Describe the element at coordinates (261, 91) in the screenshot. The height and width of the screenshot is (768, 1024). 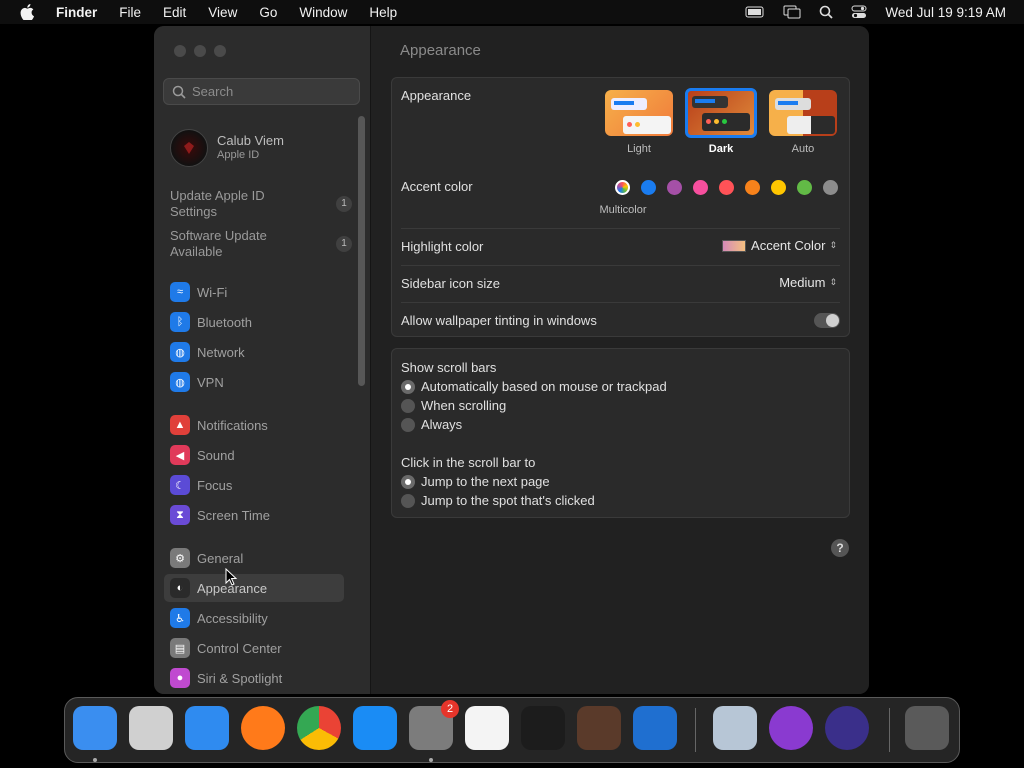
I see `search-field: Search` at that location.